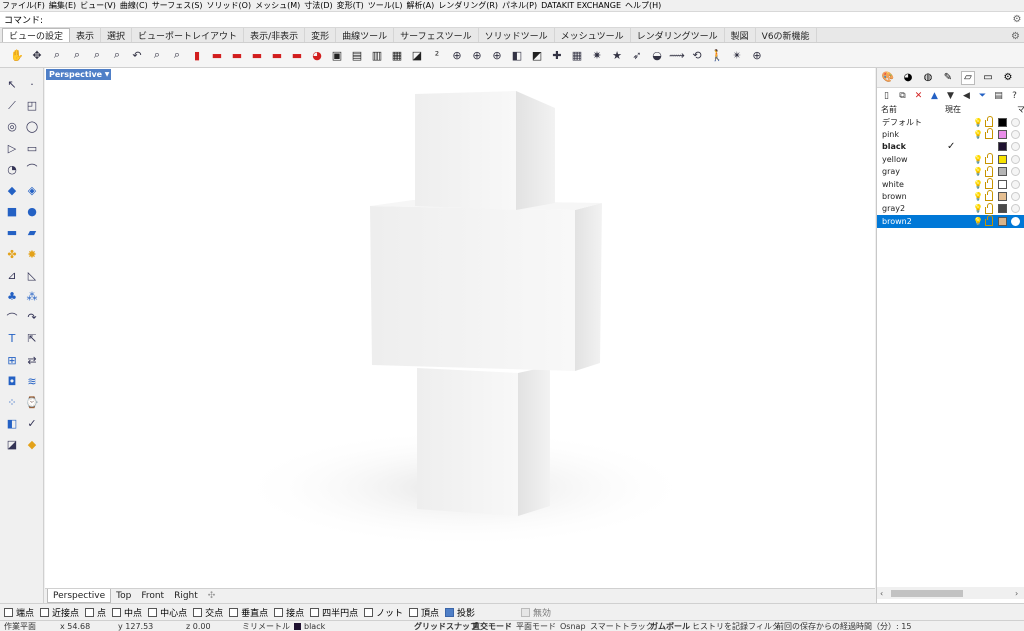 The width and height of the screenshot is (1024, 631). I want to click on menu-datakit: DATAKIT EXCHANGE, so click(581, 5).